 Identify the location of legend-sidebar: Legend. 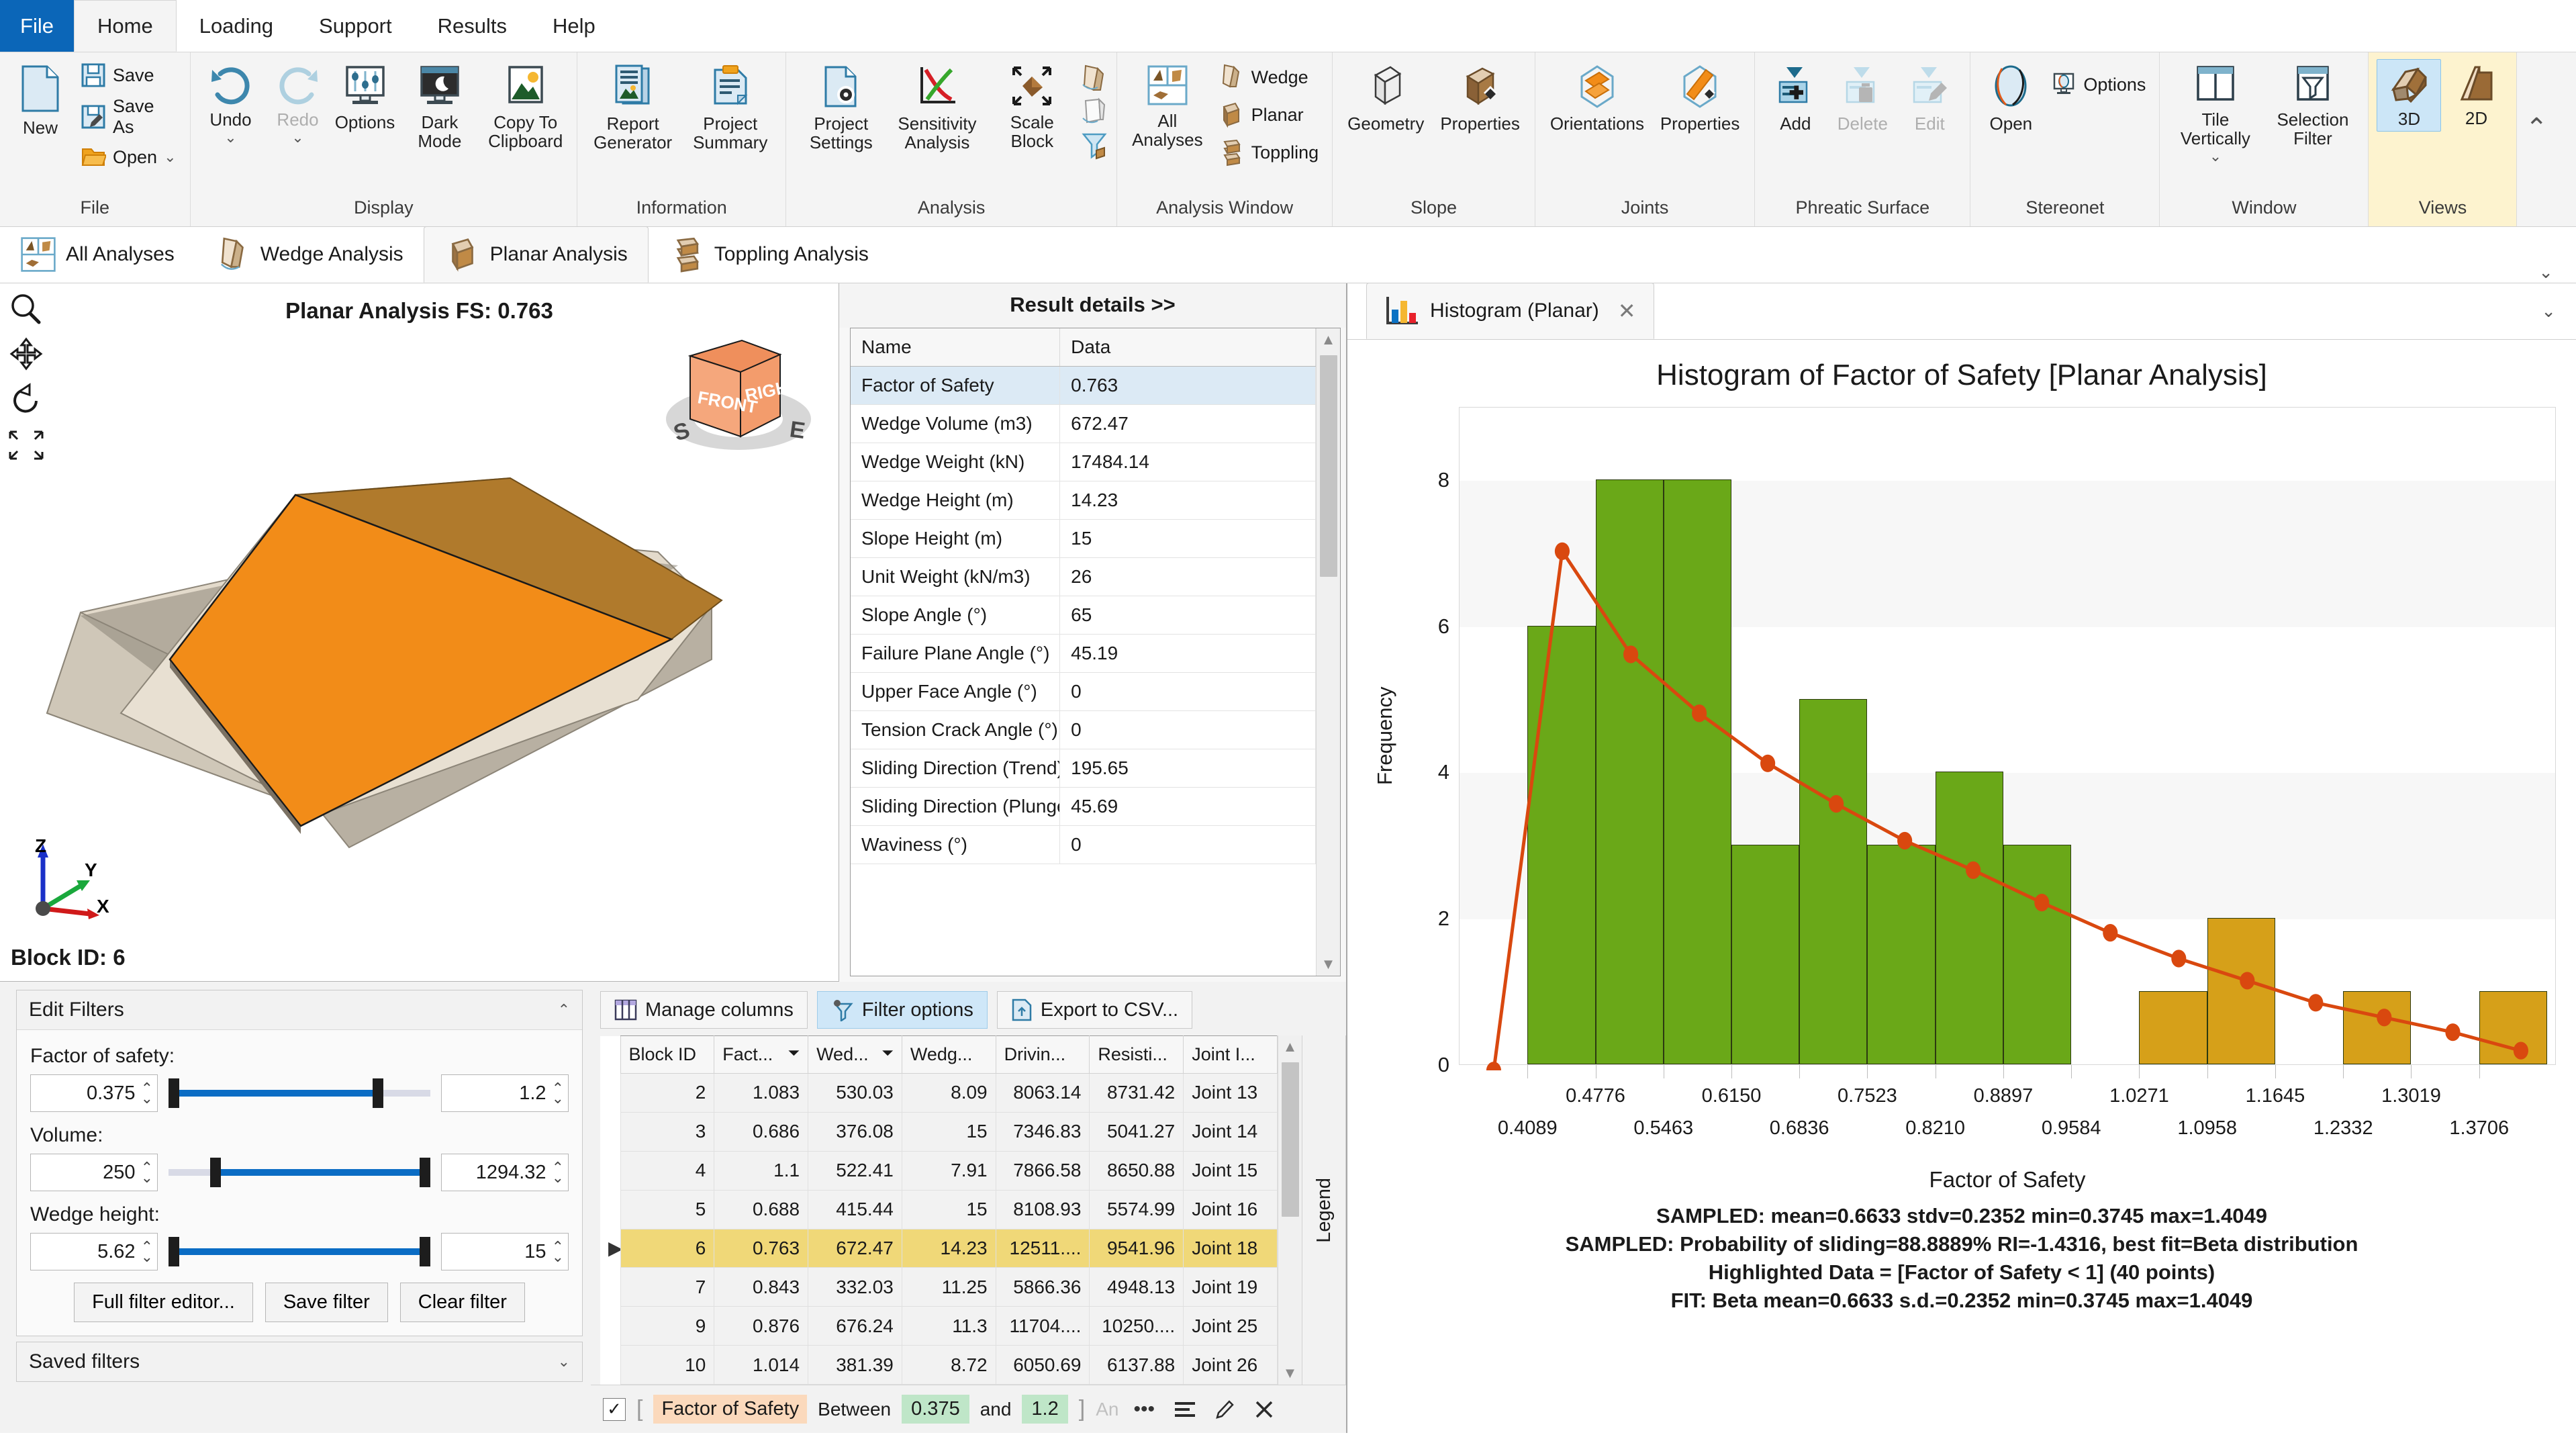
(1324, 1210).